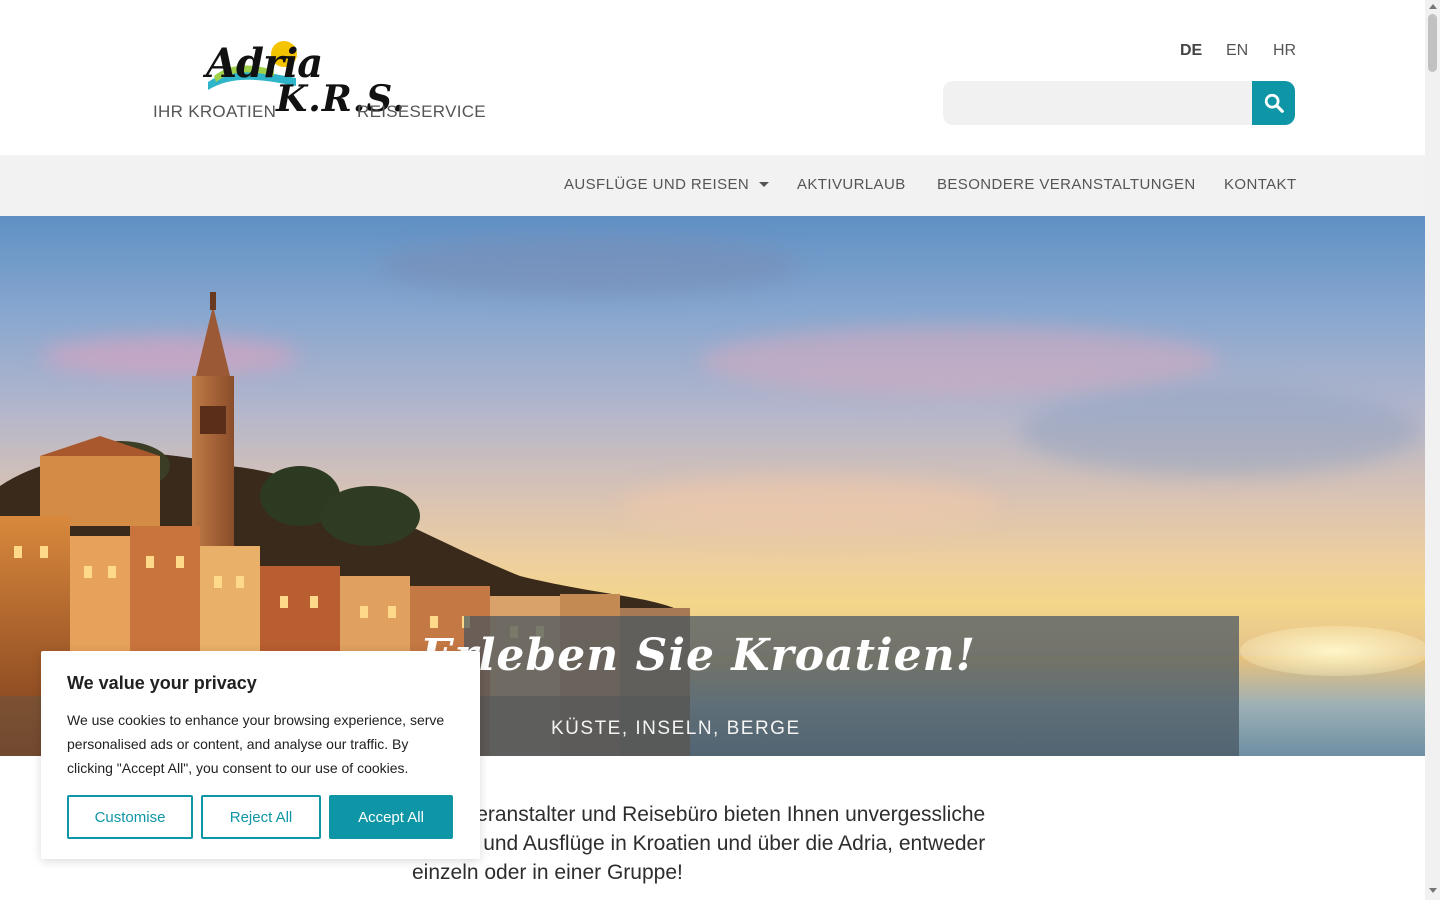  Describe the element at coordinates (1433, 6) in the screenshot. I see `scroll-up-arrow-icon` at that location.